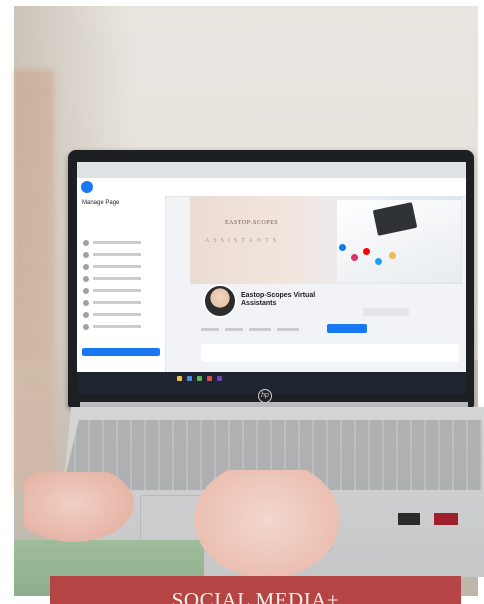  I want to click on right-hand, so click(267, 525).